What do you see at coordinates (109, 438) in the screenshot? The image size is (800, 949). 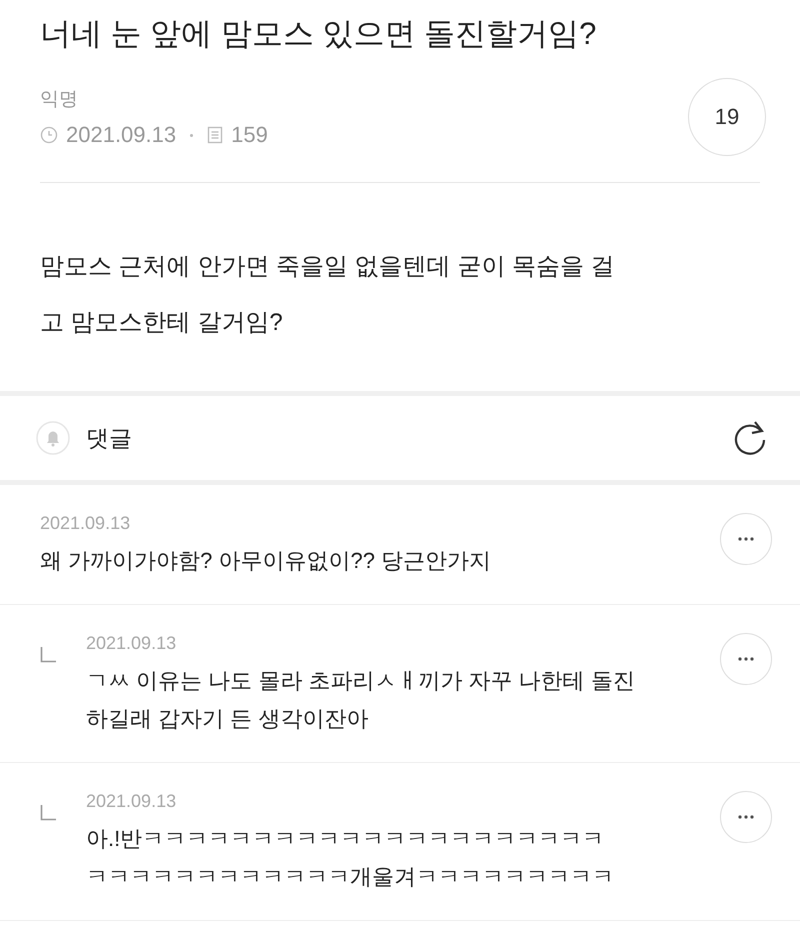 I see `comments-label: 댓글` at bounding box center [109, 438].